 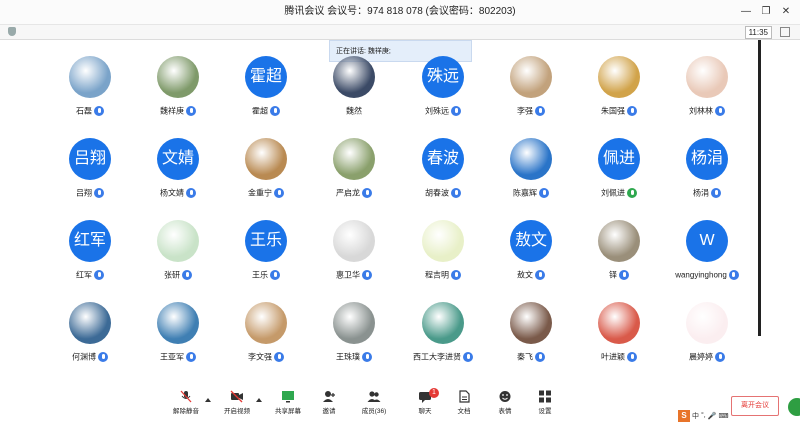 I want to click on participant-tile: 晨婷婷, so click(x=707, y=338).